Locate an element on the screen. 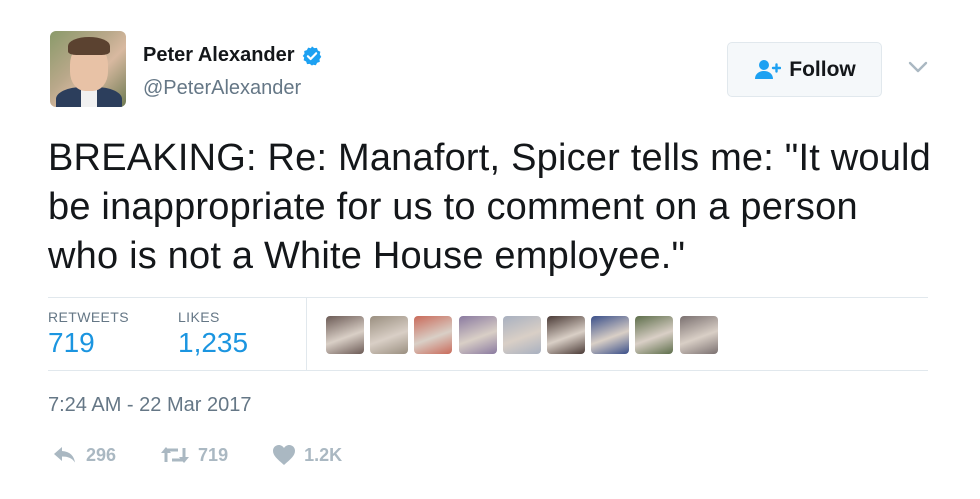 The image size is (980, 499). chevron-down-icon is located at coordinates (918, 67).